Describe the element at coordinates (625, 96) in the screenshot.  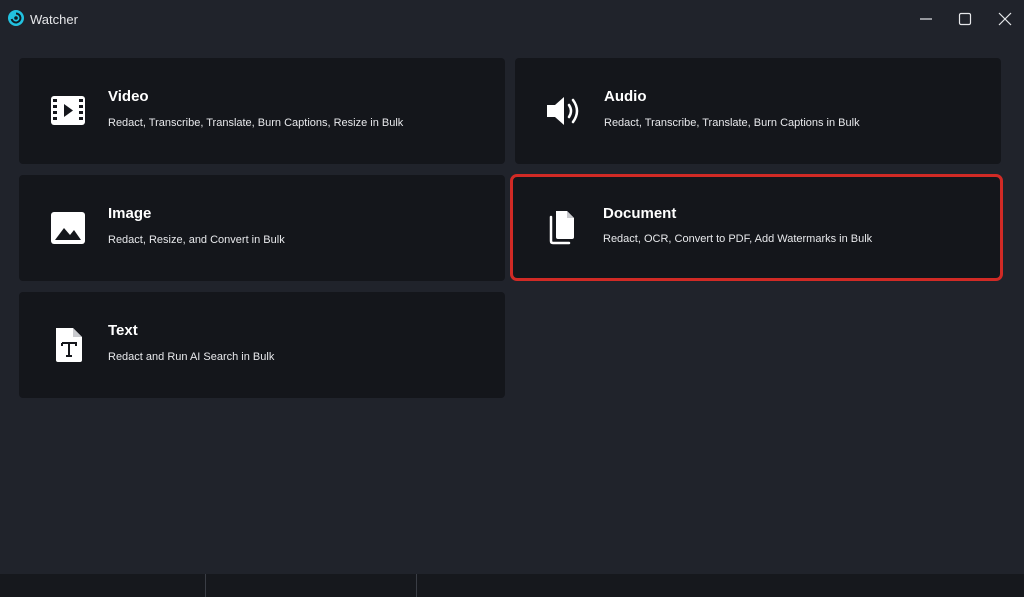
I see `audio-card-title: Audio` at that location.